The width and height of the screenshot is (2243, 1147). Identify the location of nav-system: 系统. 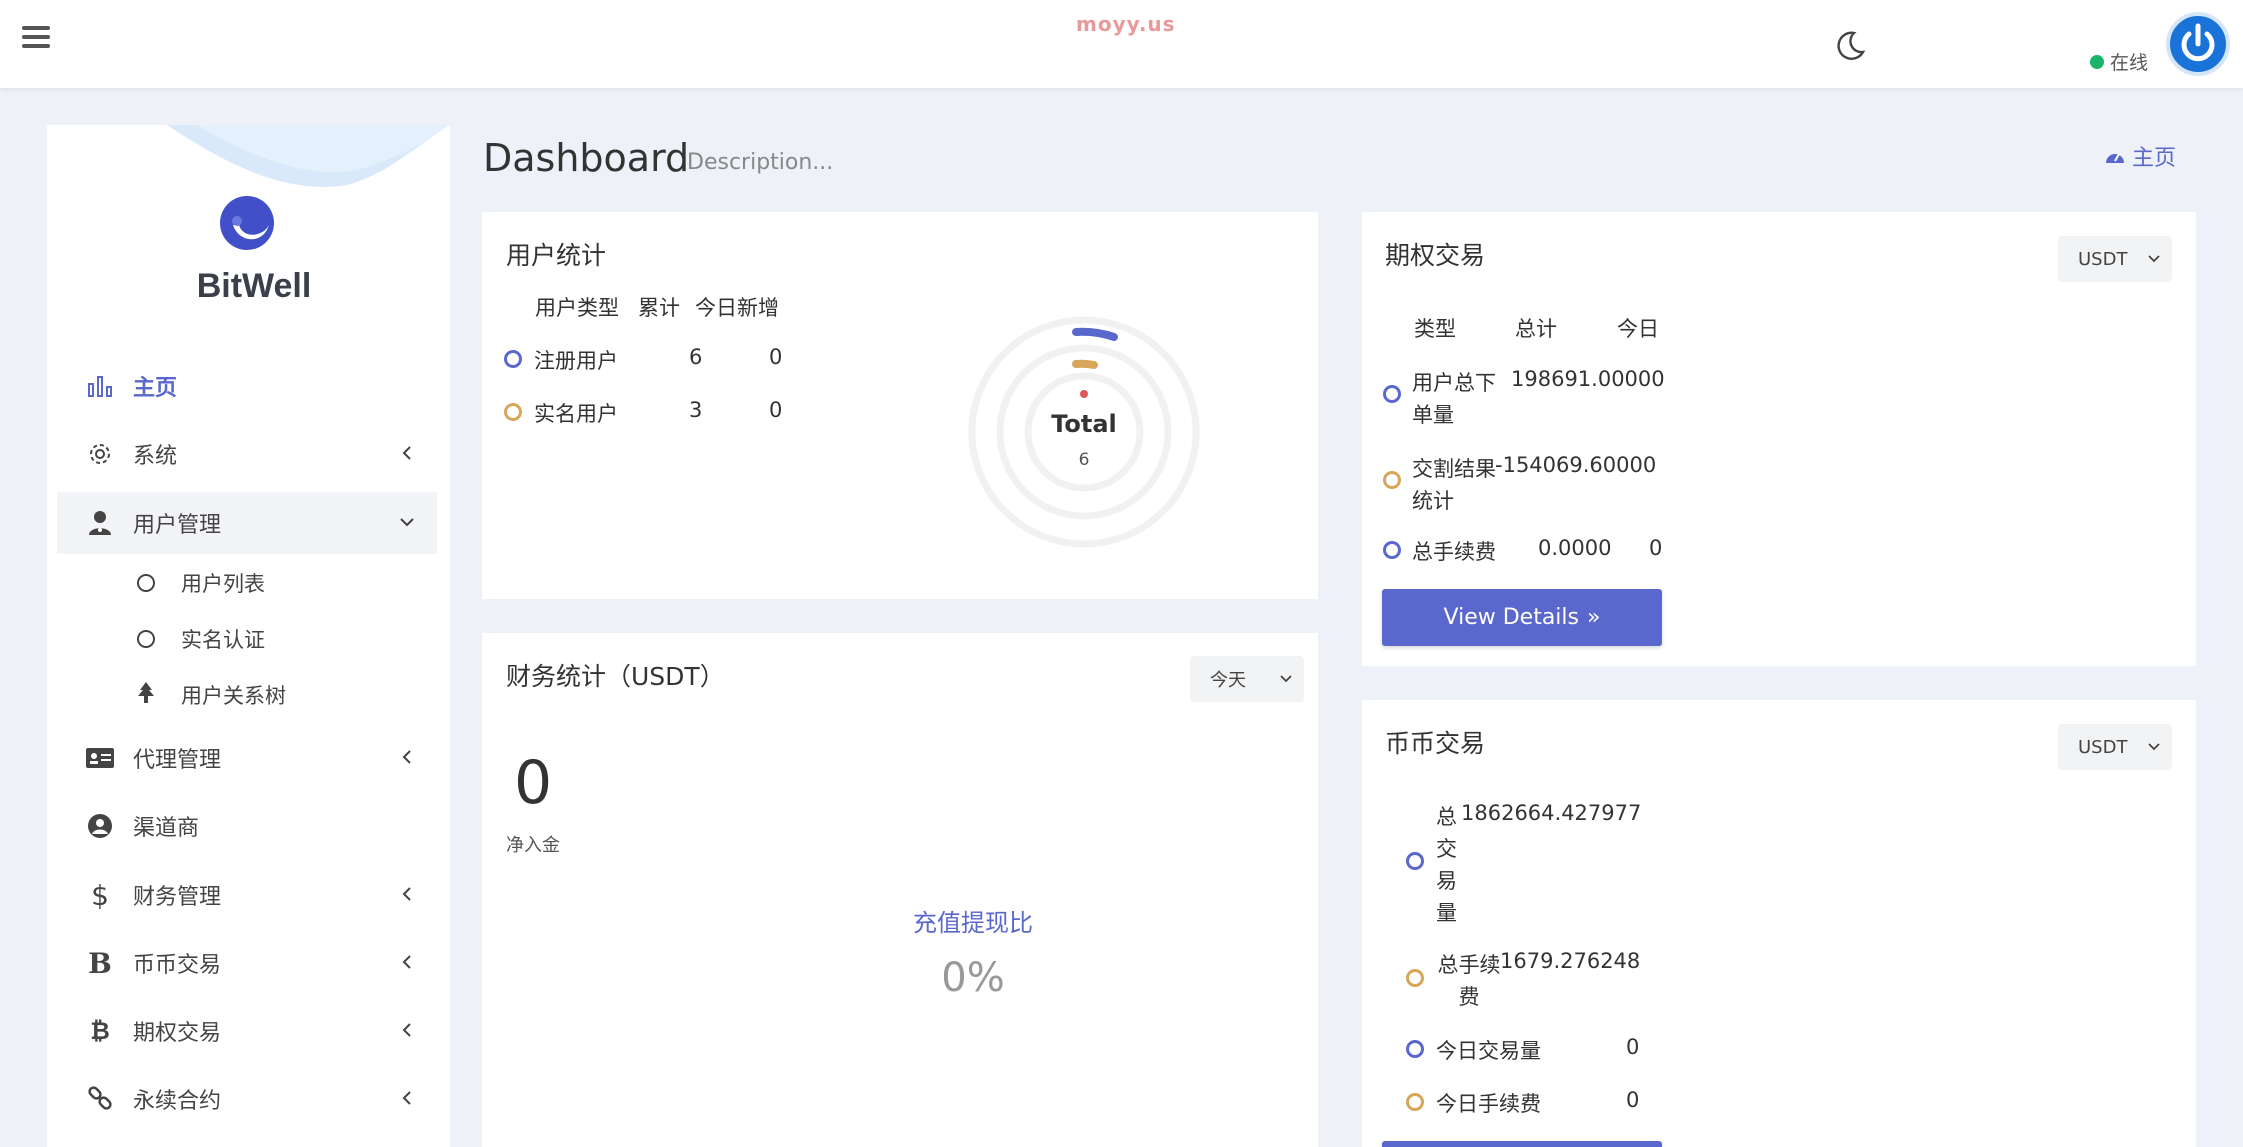
(247, 454).